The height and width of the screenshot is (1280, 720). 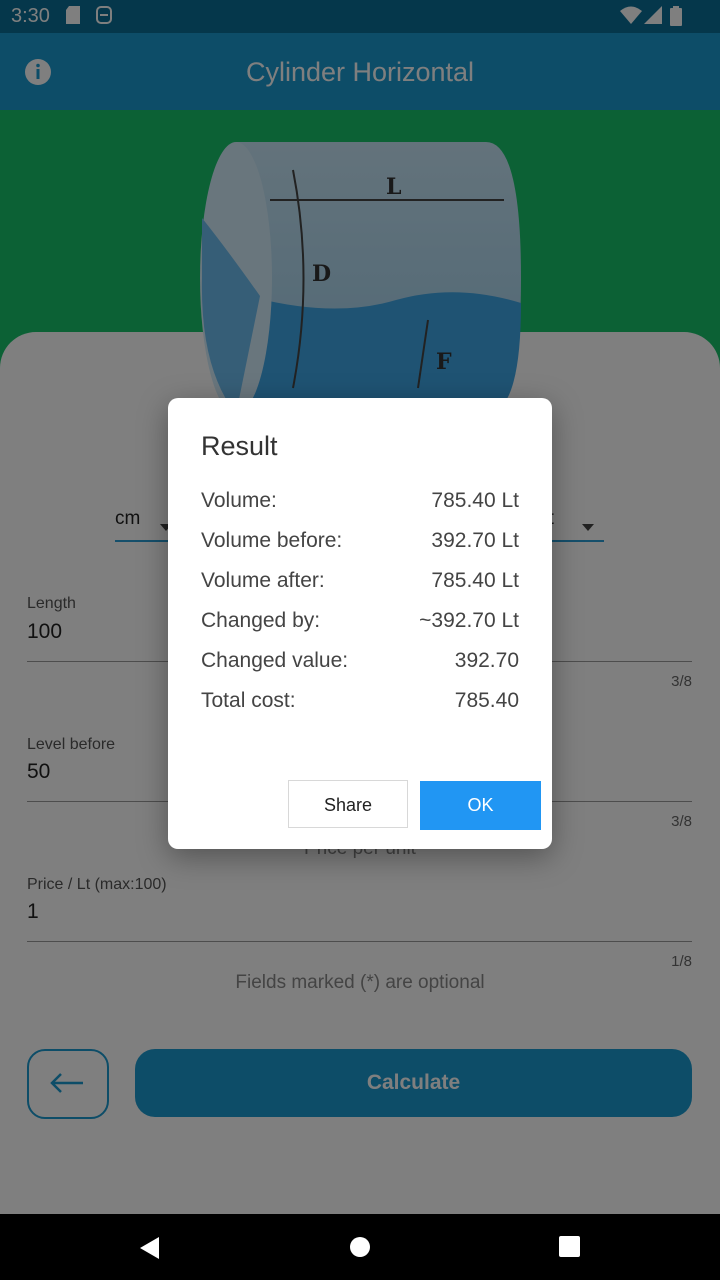 I want to click on result-row-volume-after: Volume after: 785.40 Lt, so click(x=360, y=584).